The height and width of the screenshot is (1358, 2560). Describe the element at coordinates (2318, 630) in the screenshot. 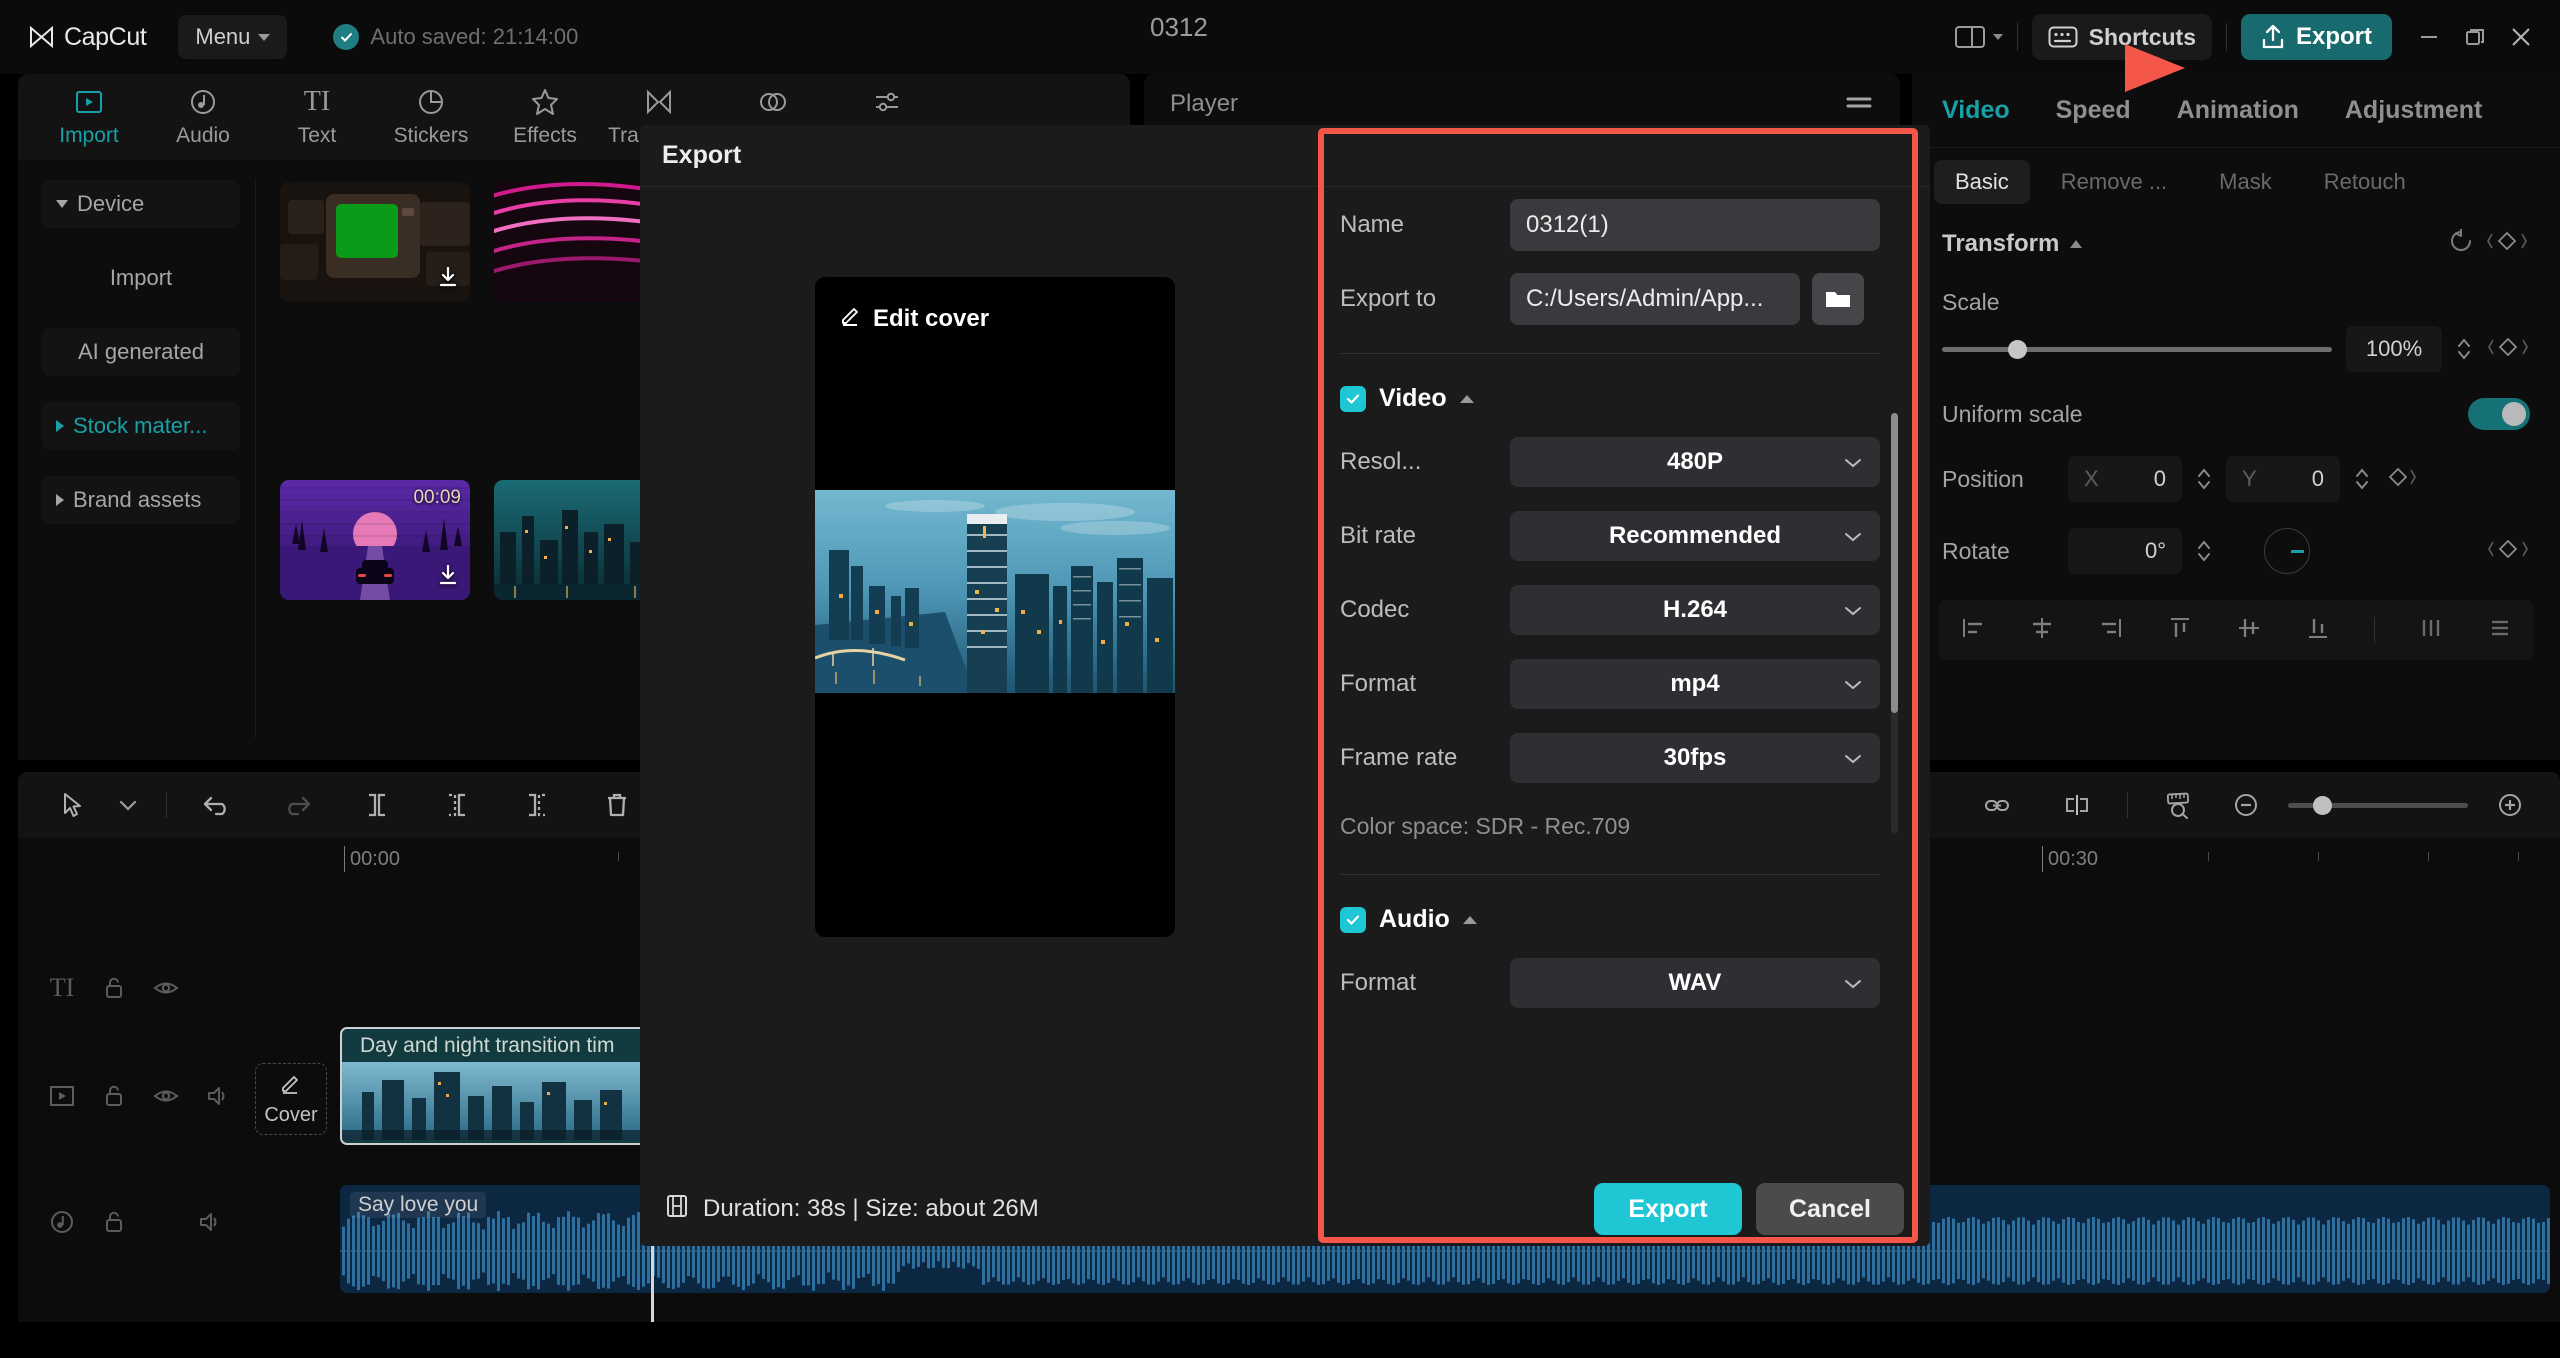

I see `align-bottom-icon` at that location.